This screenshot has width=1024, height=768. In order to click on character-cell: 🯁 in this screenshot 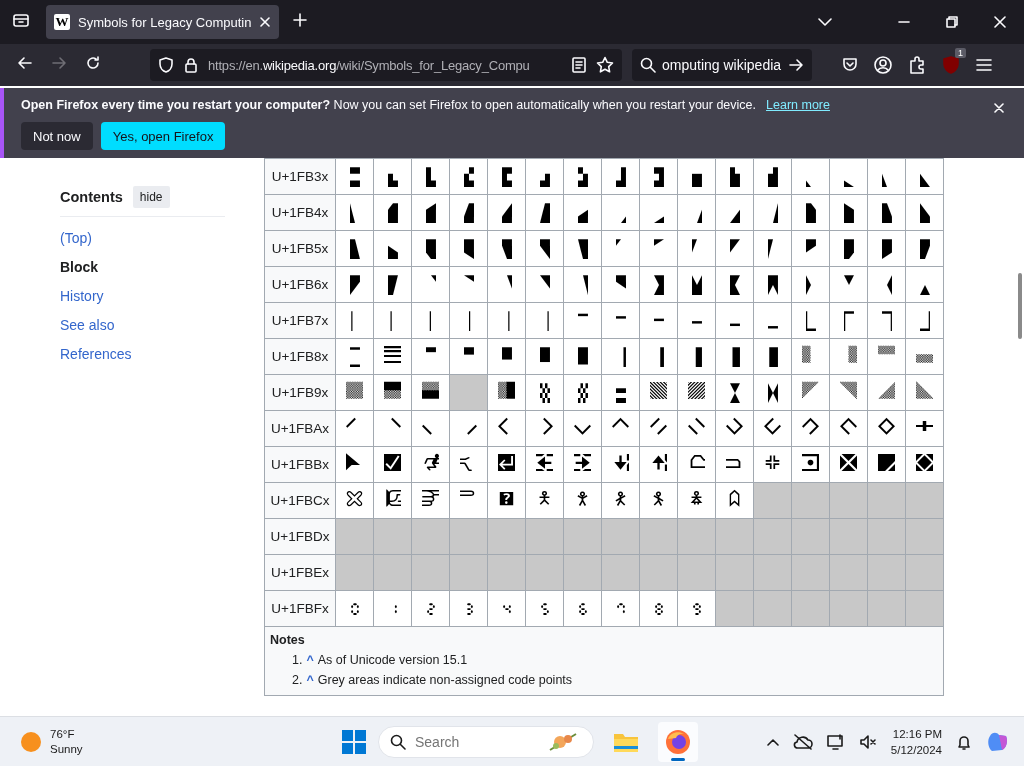, I will do `click(392, 500)`.